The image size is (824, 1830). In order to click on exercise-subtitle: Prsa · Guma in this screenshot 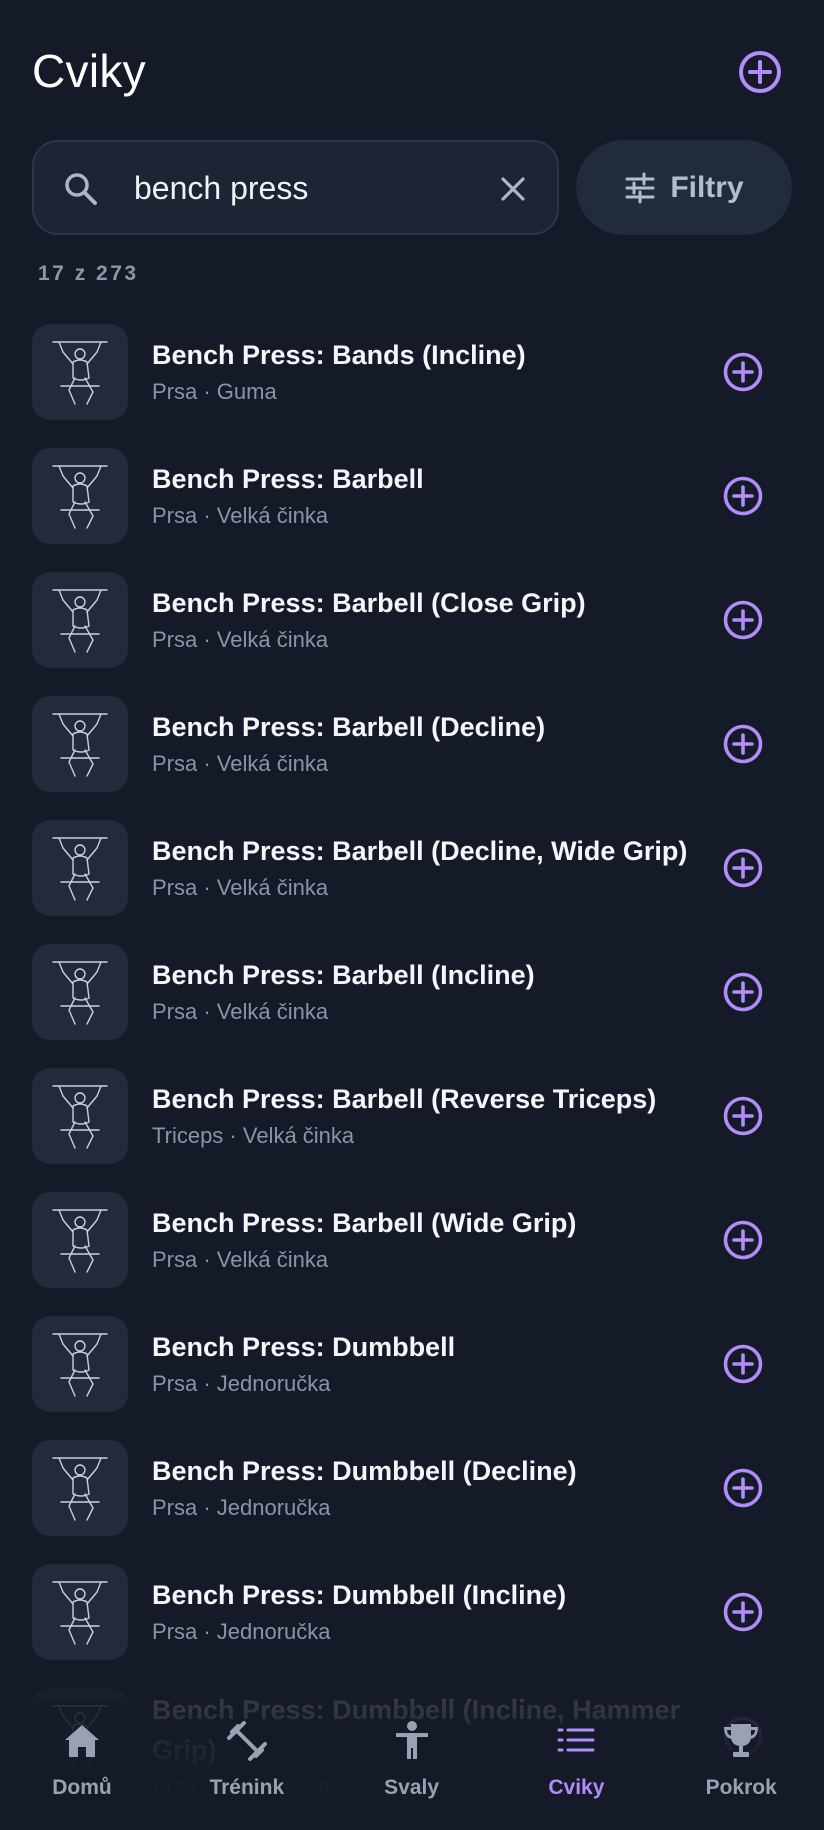, I will do `click(214, 391)`.